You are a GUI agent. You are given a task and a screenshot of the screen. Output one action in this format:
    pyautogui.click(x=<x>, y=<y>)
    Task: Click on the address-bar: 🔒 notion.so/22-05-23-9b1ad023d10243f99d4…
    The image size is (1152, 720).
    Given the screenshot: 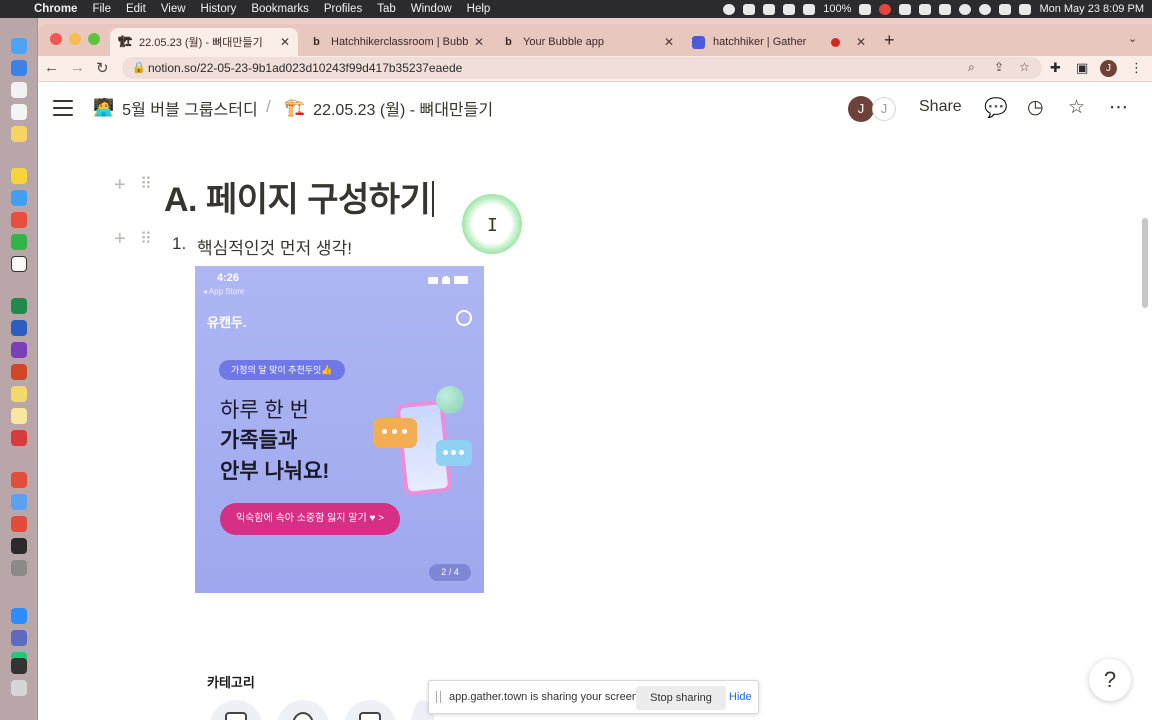 What is the action you would take?
    pyautogui.click(x=582, y=68)
    